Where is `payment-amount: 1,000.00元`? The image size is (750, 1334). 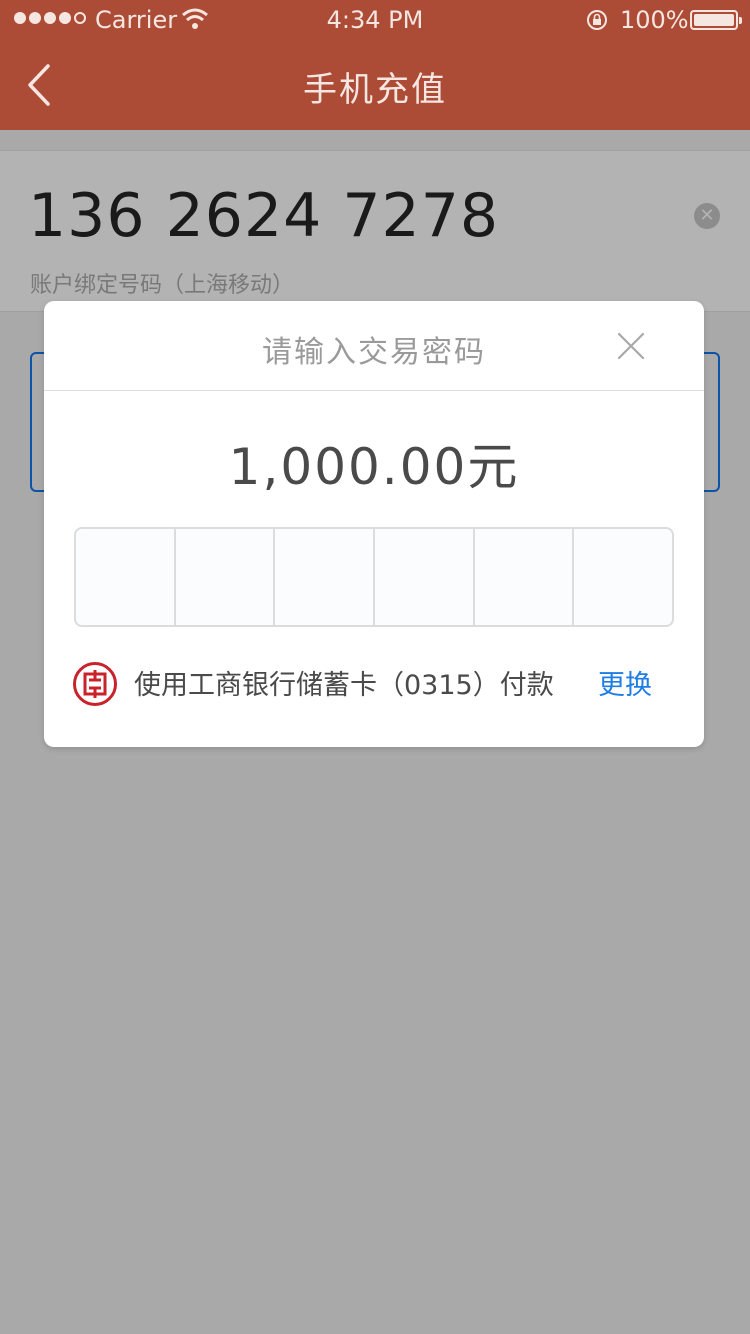 payment-amount: 1,000.00元 is located at coordinates (374, 467).